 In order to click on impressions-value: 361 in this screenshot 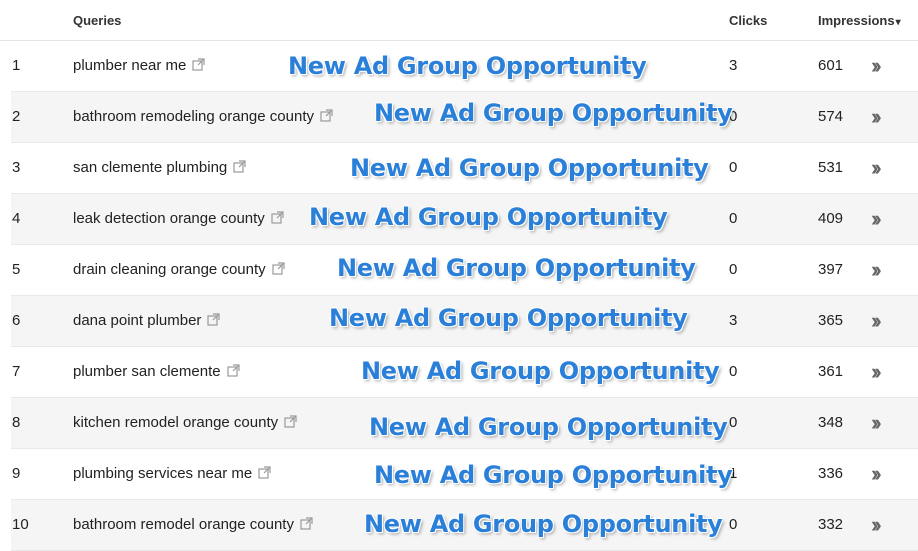, I will do `click(831, 371)`.